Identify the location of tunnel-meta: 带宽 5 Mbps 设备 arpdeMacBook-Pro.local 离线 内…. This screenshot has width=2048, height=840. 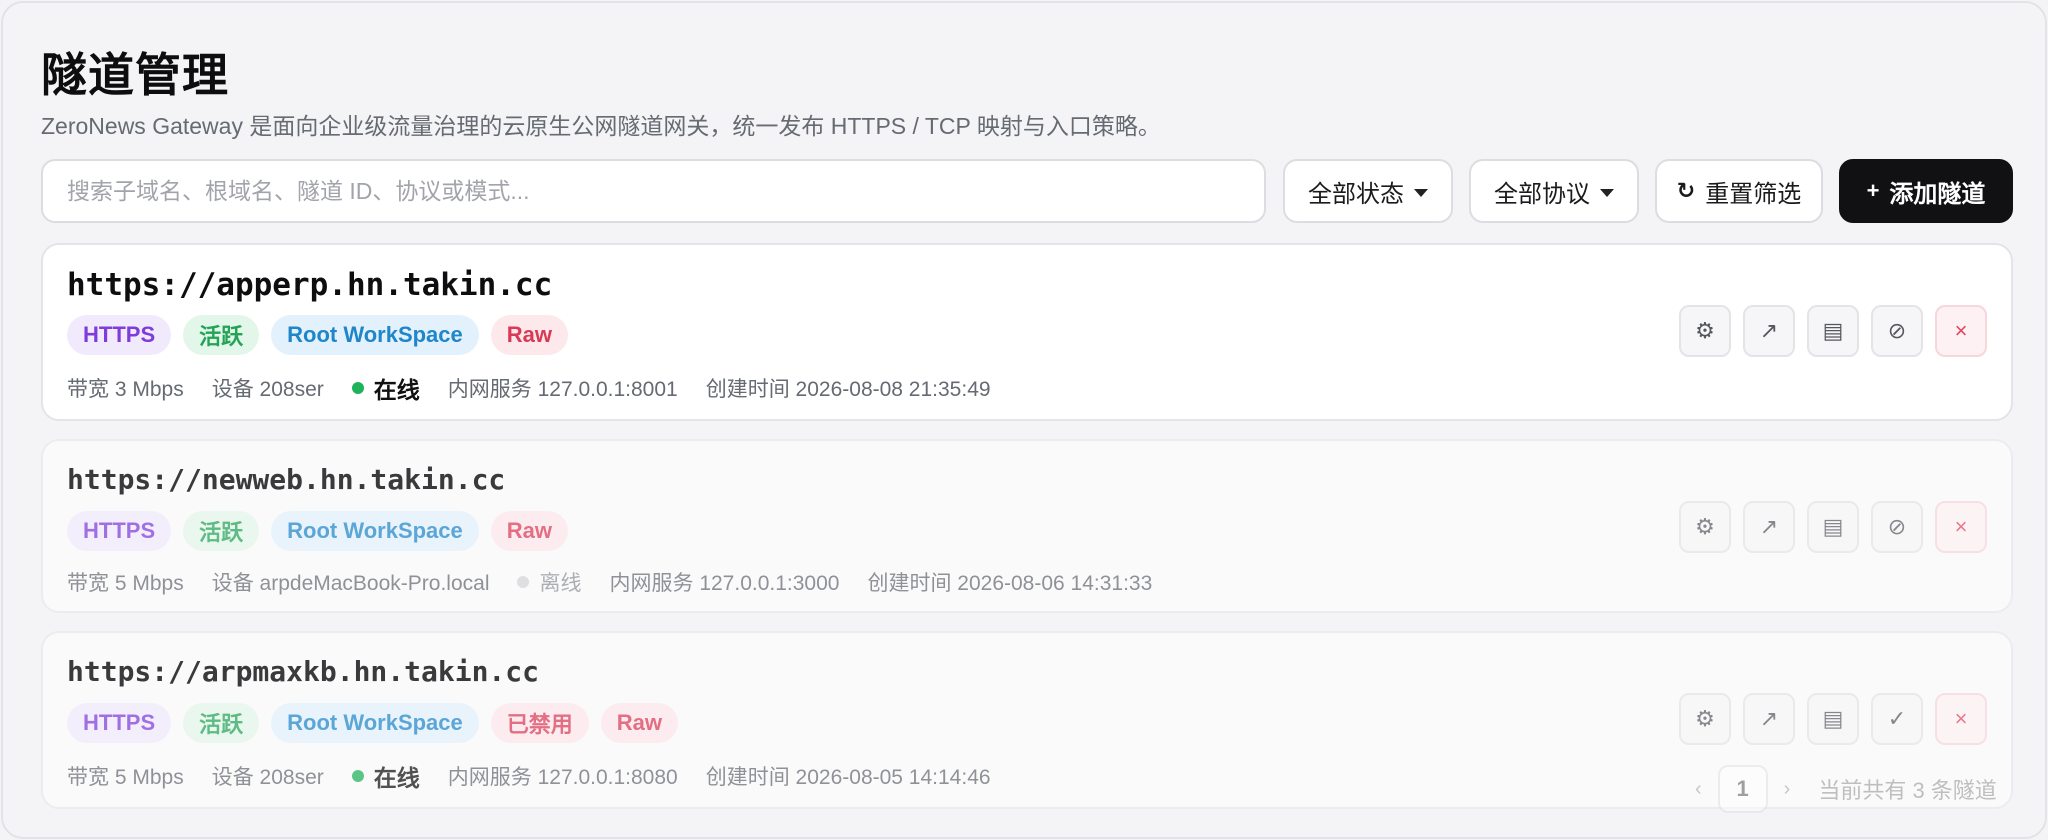
(609, 582).